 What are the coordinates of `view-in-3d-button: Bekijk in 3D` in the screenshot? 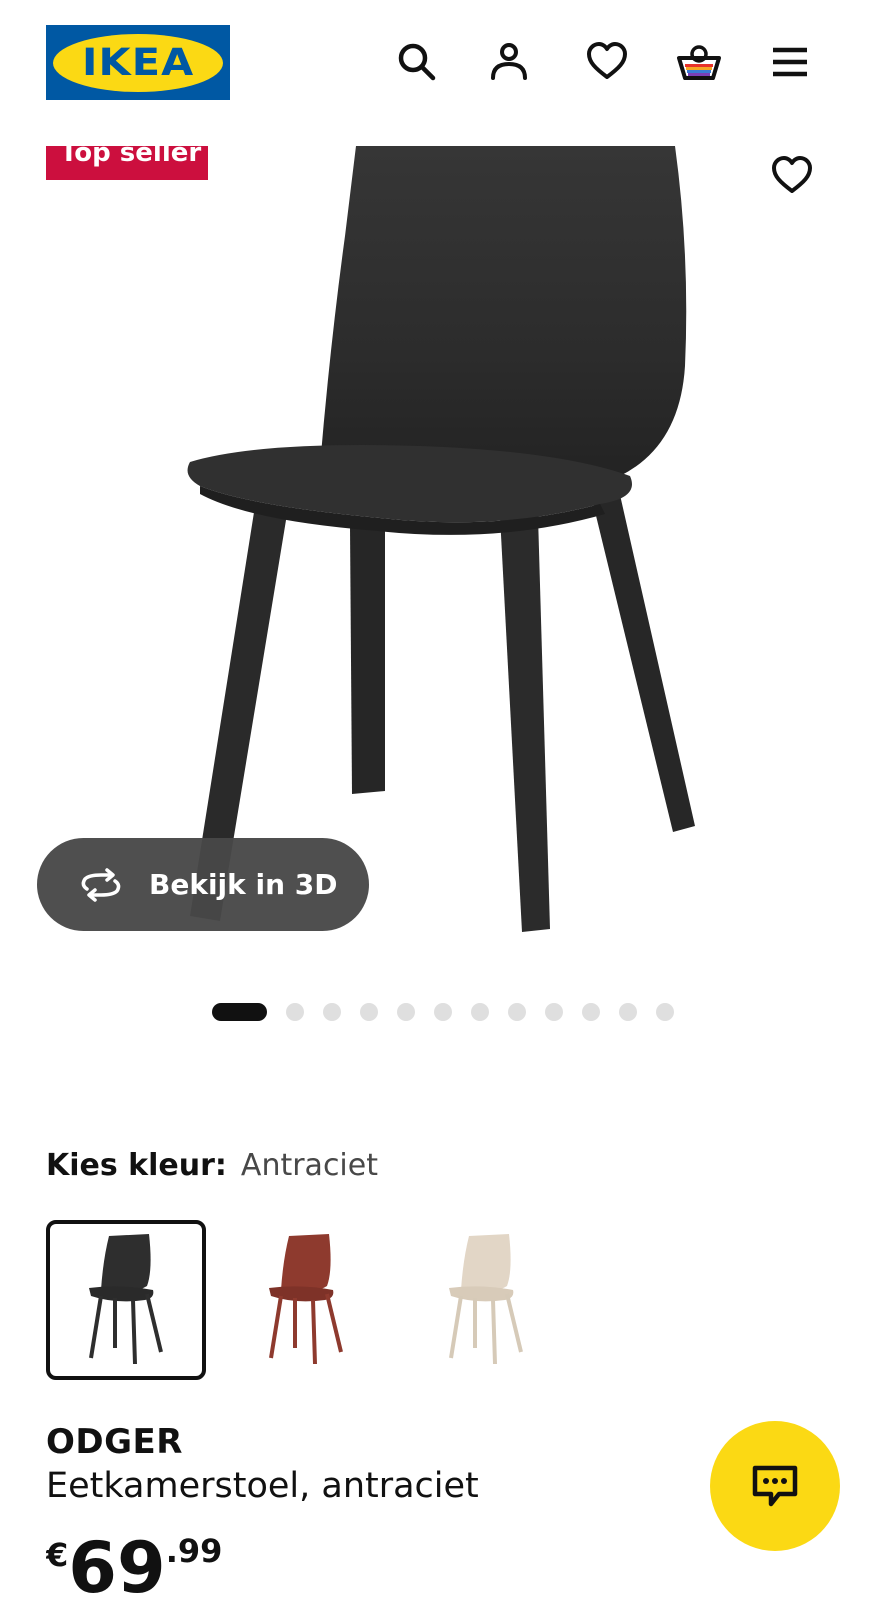 It's located at (203, 884).